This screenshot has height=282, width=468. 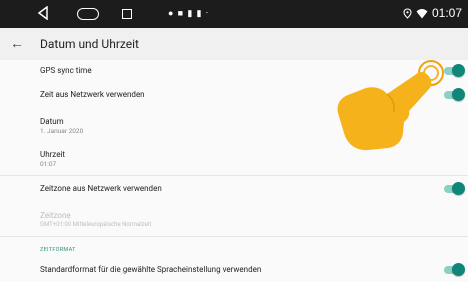 What do you see at coordinates (58, 250) in the screenshot?
I see `section-header-time-format: ZEITFORMAT` at bounding box center [58, 250].